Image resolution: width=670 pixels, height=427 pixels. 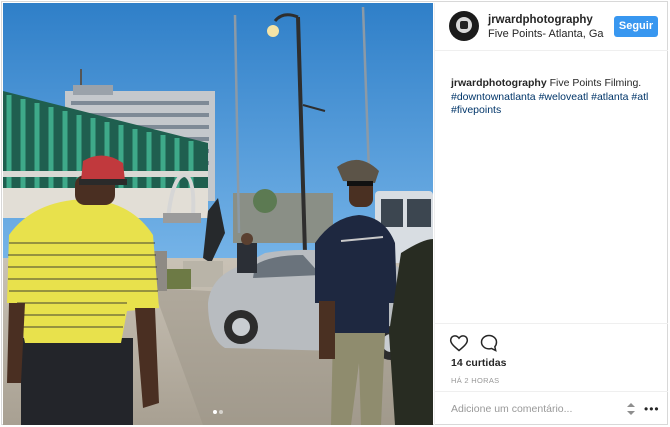 What do you see at coordinates (221, 412) in the screenshot?
I see `carousel-dot` at bounding box center [221, 412].